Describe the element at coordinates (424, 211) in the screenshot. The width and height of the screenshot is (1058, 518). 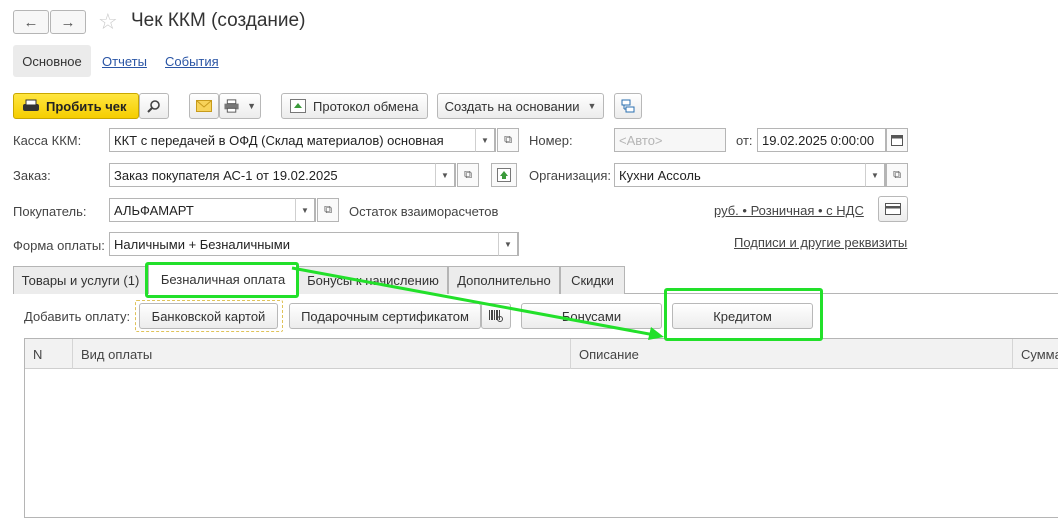
I see `balance-label: Остаток взаиморасчетов` at that location.